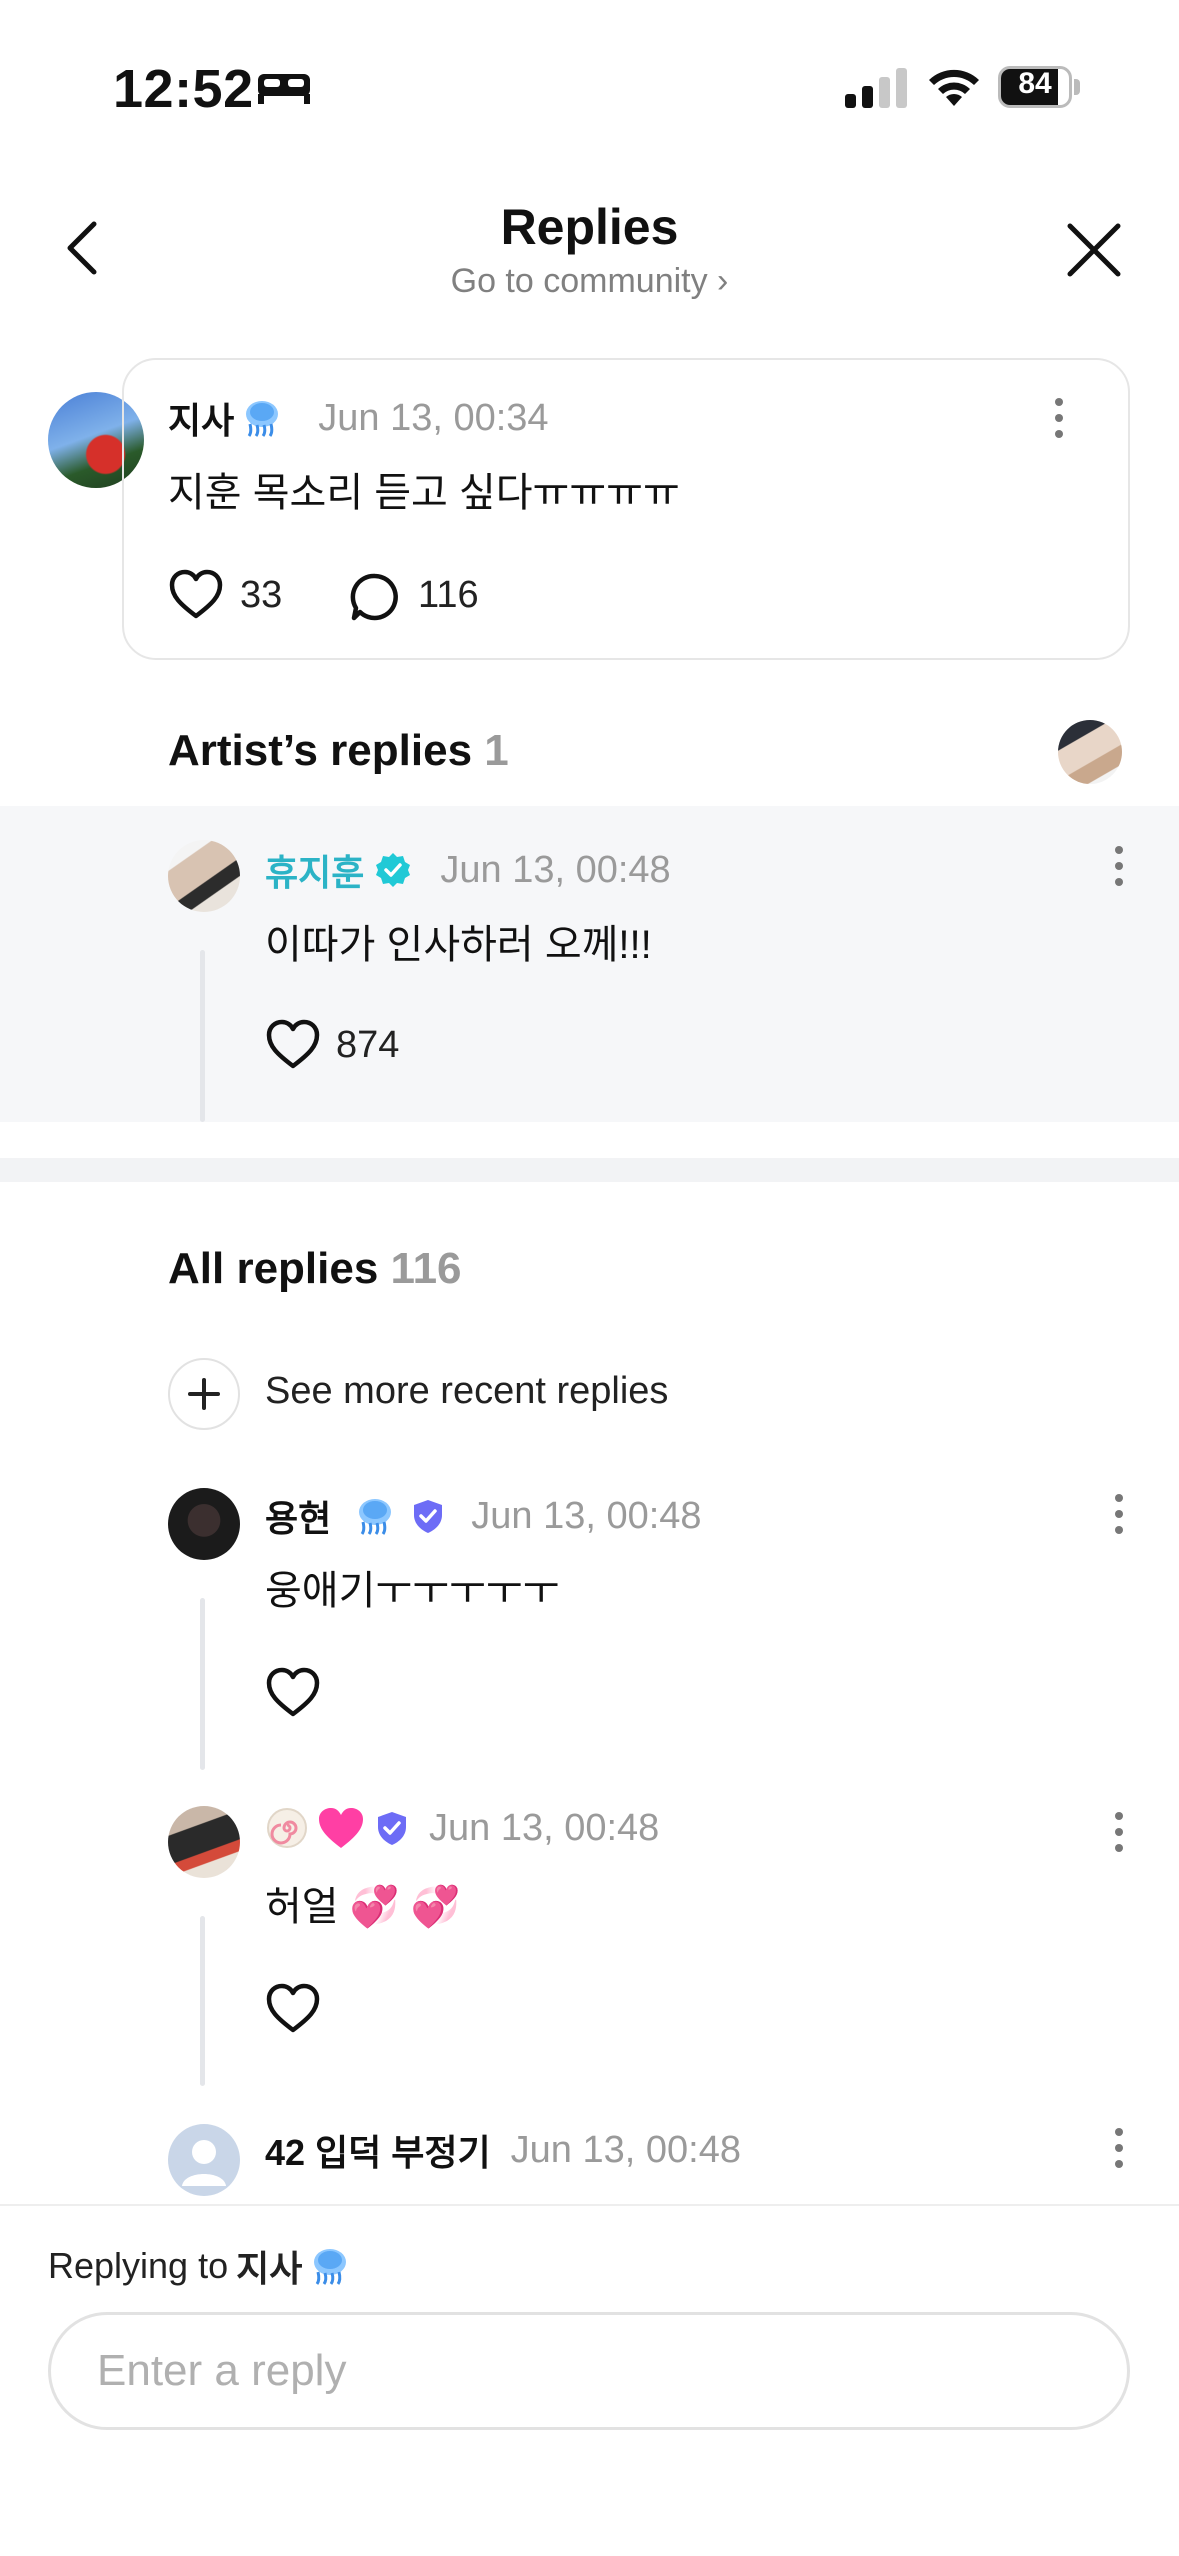  What do you see at coordinates (273, 1268) in the screenshot?
I see `all-replies-title: All replies` at bounding box center [273, 1268].